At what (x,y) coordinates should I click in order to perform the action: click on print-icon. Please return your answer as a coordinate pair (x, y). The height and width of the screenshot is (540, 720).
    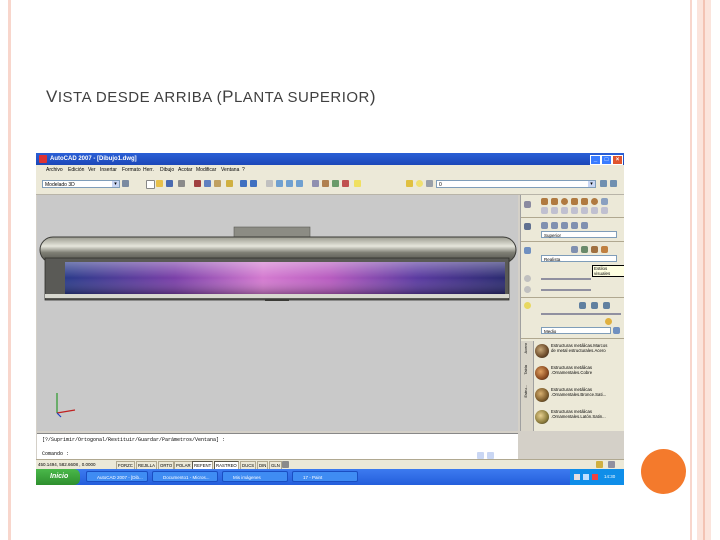
    Looking at the image, I should click on (181, 183).